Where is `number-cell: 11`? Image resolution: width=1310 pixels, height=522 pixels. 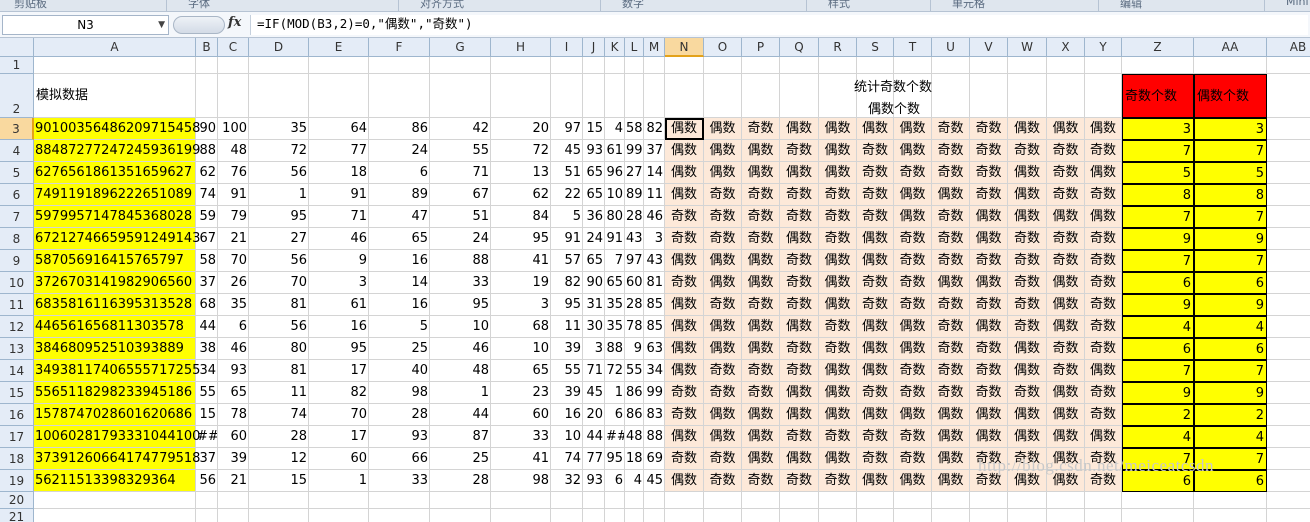
number-cell: 11 is located at coordinates (567, 327).